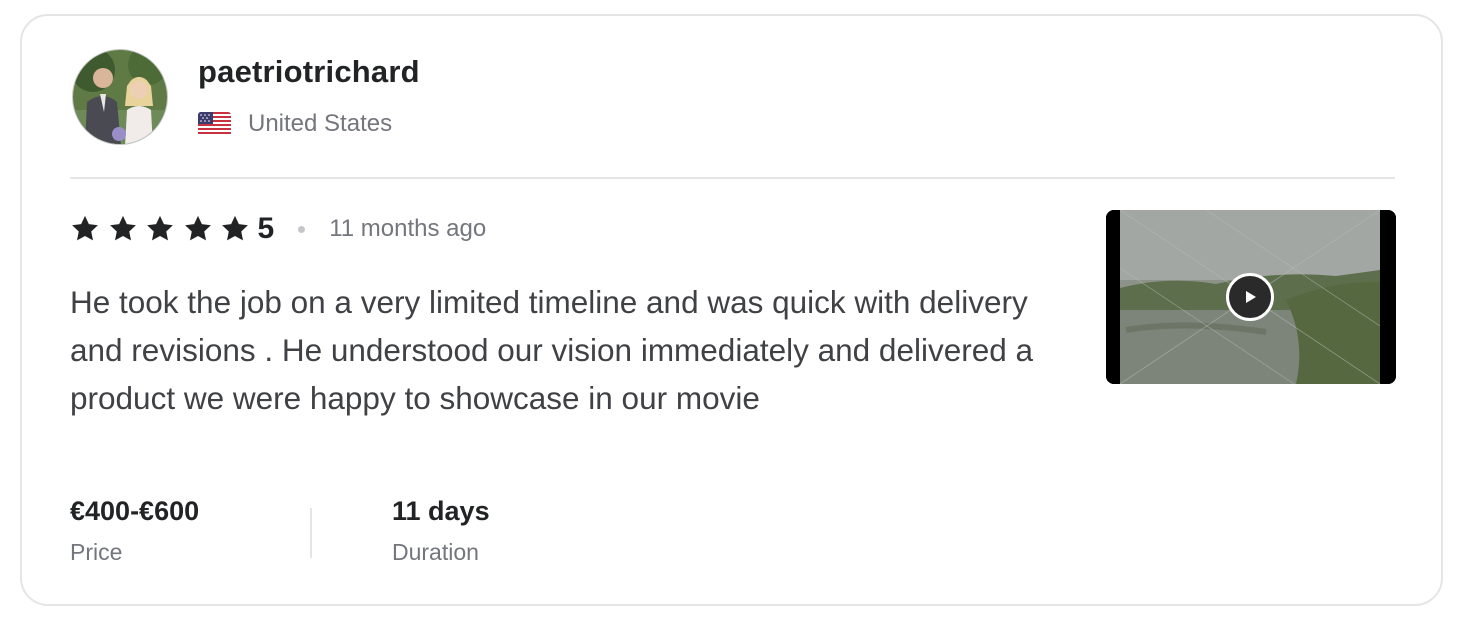 The image size is (1458, 619). Describe the element at coordinates (311, 533) in the screenshot. I see `meta-divider` at that location.